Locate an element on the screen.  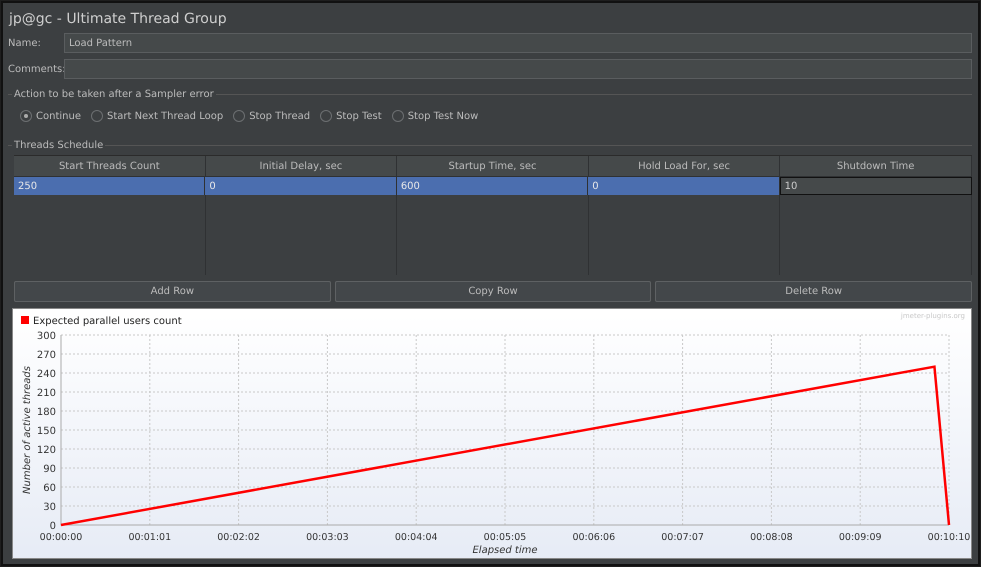
tick-label: 00:05:05 is located at coordinates (505, 537).